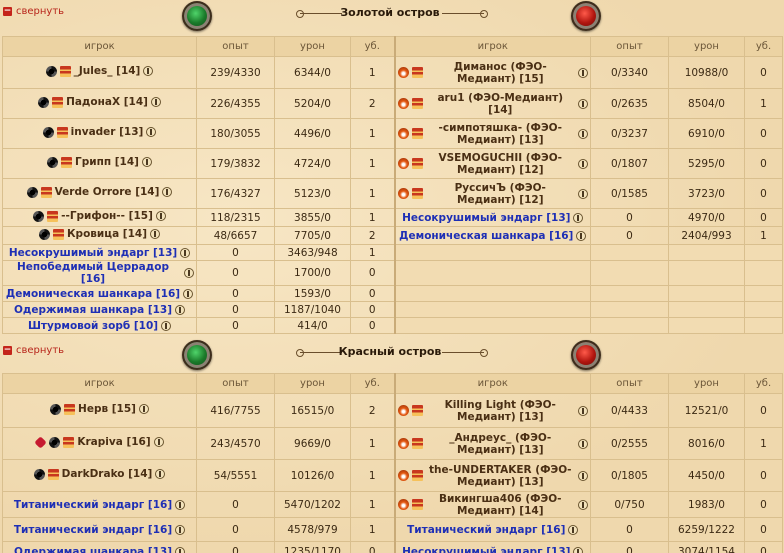 This screenshot has width=784, height=553. What do you see at coordinates (107, 132) in the screenshot?
I see `player-name-link: invader [13]` at bounding box center [107, 132].